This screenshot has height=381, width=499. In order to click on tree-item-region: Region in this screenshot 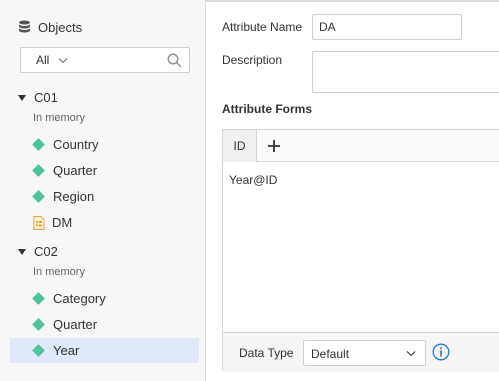, I will do `click(104, 196)`.